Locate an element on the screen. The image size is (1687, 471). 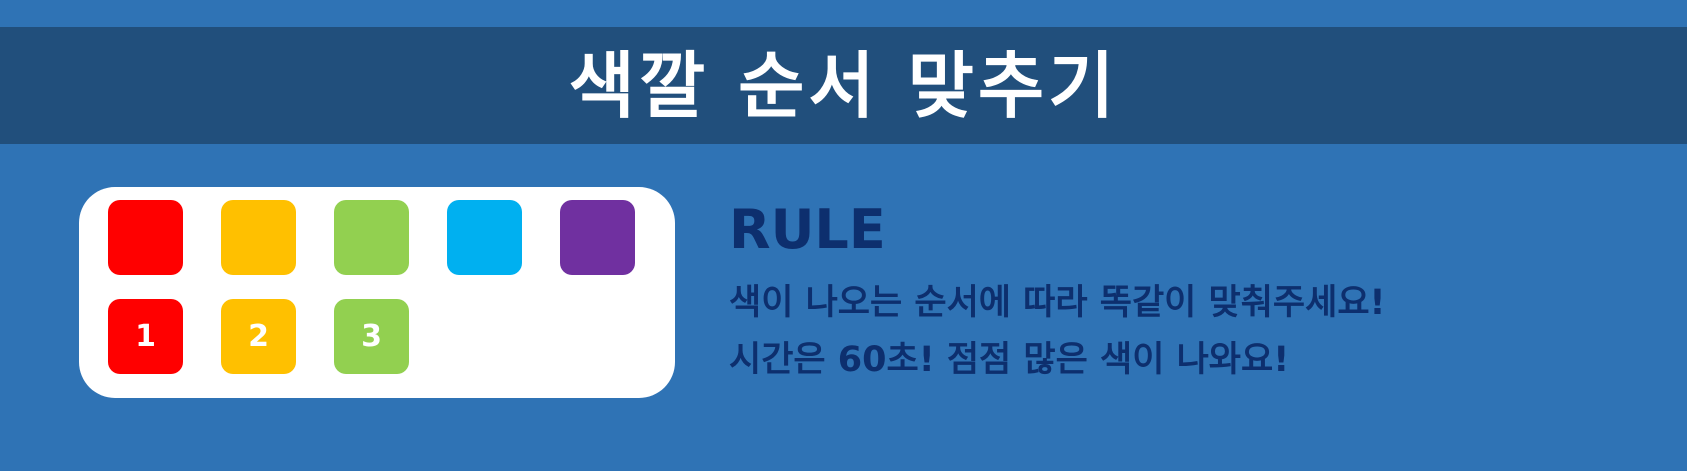
sequence-tile-2: 2 is located at coordinates (258, 336).